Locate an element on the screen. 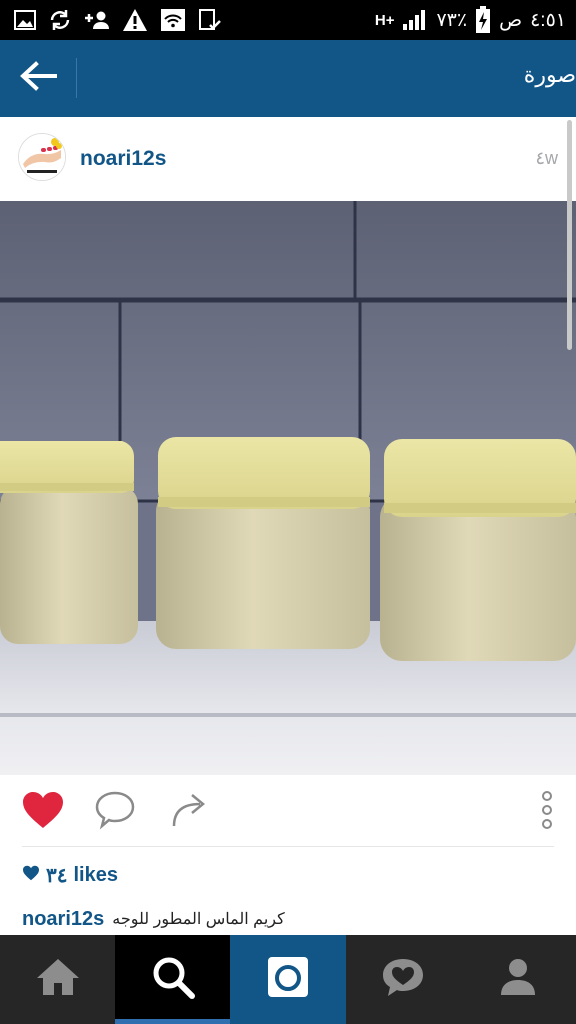 The height and width of the screenshot is (1024, 576). caption: noari12s كريم الماس المطور للوجه is located at coordinates (153, 919).